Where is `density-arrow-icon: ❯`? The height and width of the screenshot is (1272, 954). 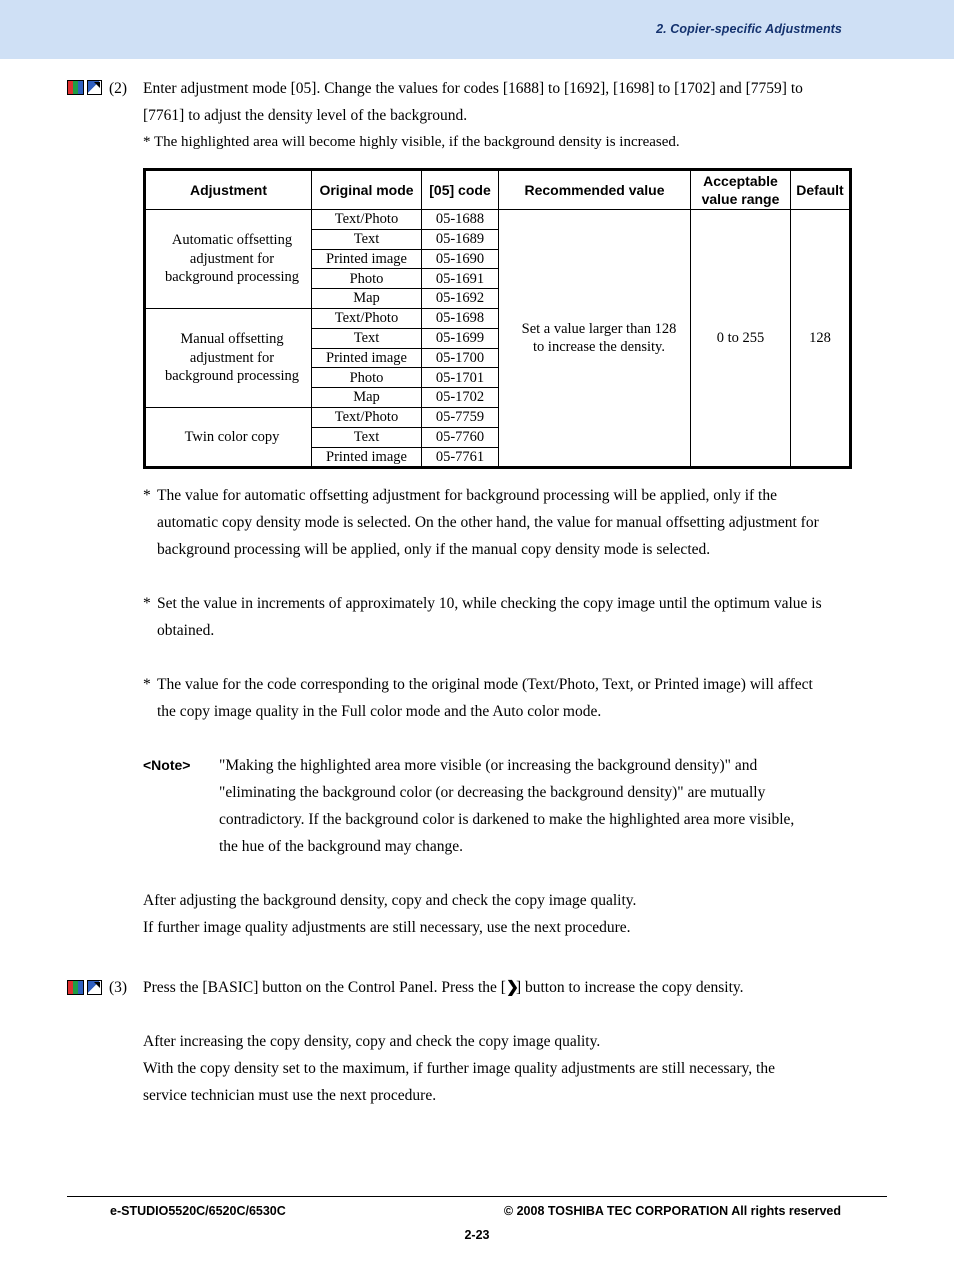 density-arrow-icon: ❯ is located at coordinates (512, 988).